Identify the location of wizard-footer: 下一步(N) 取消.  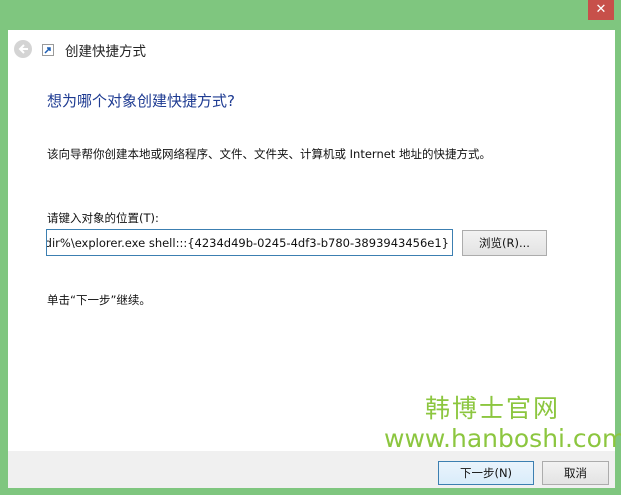
(311, 469).